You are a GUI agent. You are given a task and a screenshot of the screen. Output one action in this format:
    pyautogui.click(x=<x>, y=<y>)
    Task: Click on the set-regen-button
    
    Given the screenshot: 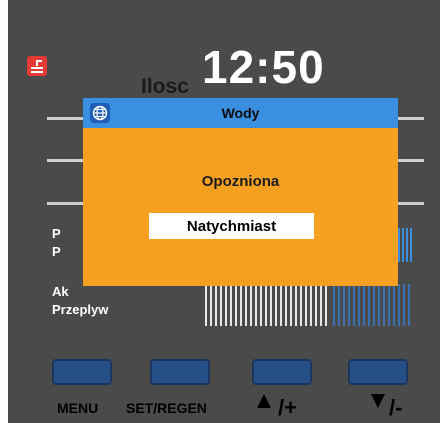 What is the action you would take?
    pyautogui.click(x=180, y=372)
    